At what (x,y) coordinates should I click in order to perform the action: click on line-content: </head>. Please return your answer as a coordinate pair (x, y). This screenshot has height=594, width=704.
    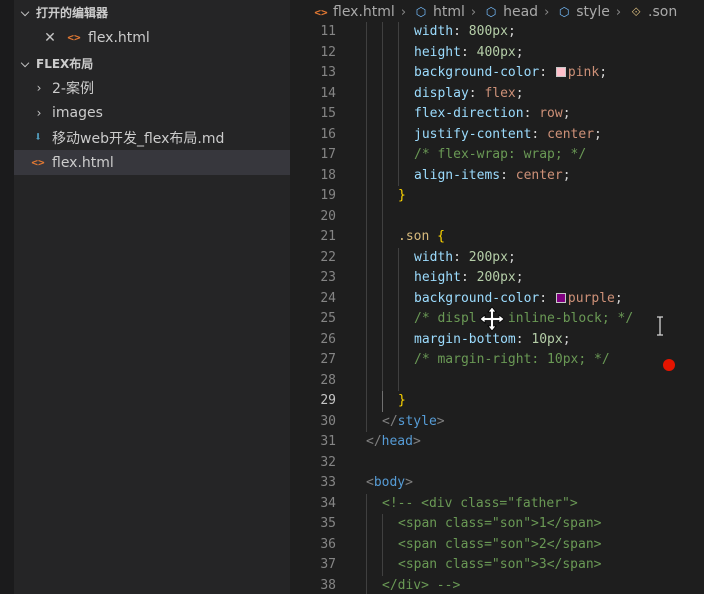
    Looking at the image, I should click on (393, 442).